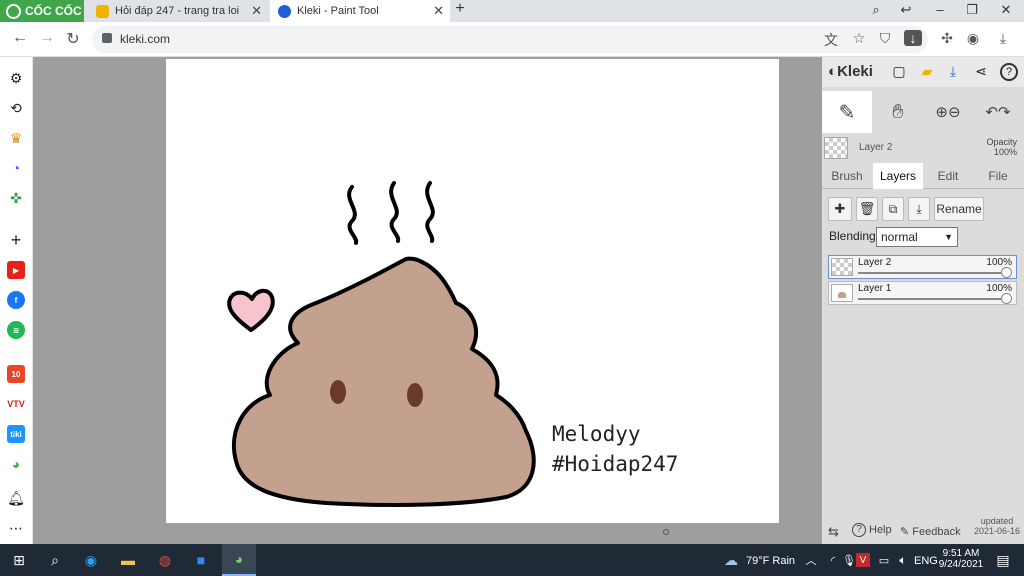 The height and width of the screenshot is (576, 1024). I want to click on weather-cloud-icon: ☁, so click(731, 560).